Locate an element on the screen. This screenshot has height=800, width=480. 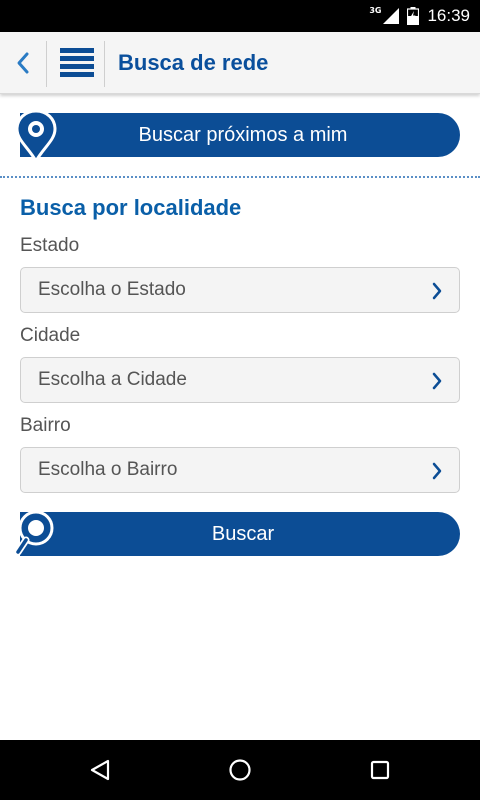
city-select: Escolha a Cidade is located at coordinates (240, 380).